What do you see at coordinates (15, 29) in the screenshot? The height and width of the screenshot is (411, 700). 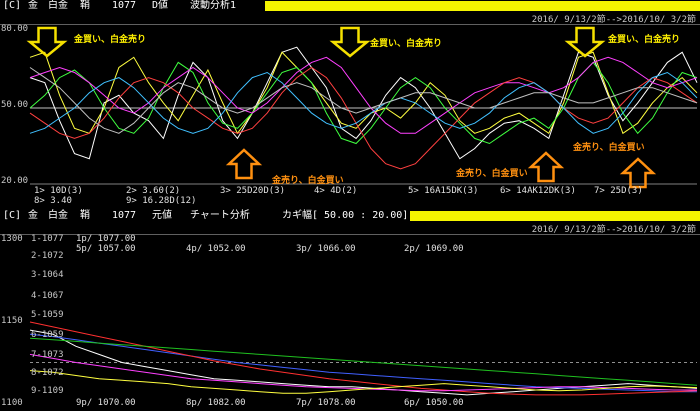 I see `y-tick-top: 80.00` at bounding box center [15, 29].